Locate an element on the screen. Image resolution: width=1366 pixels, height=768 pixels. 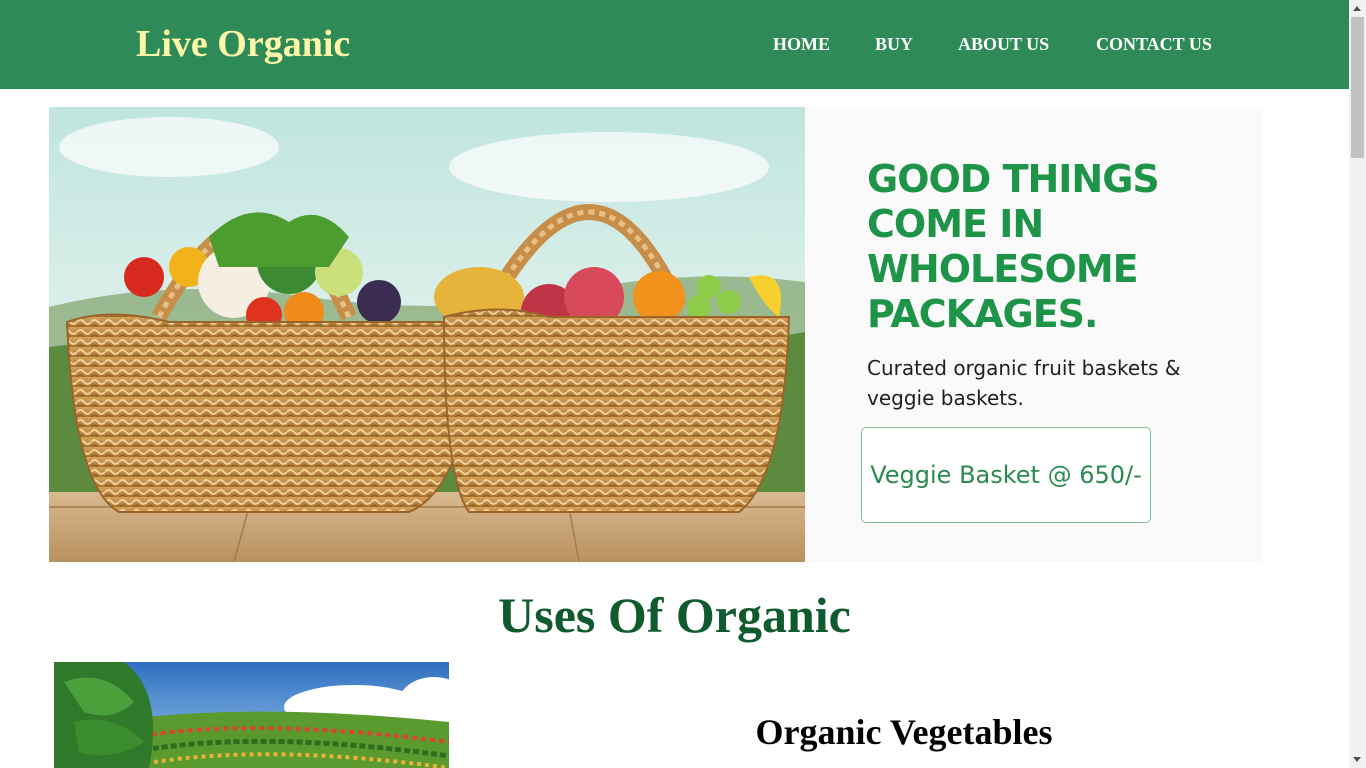
scroll-thumb is located at coordinates (1357, 87).